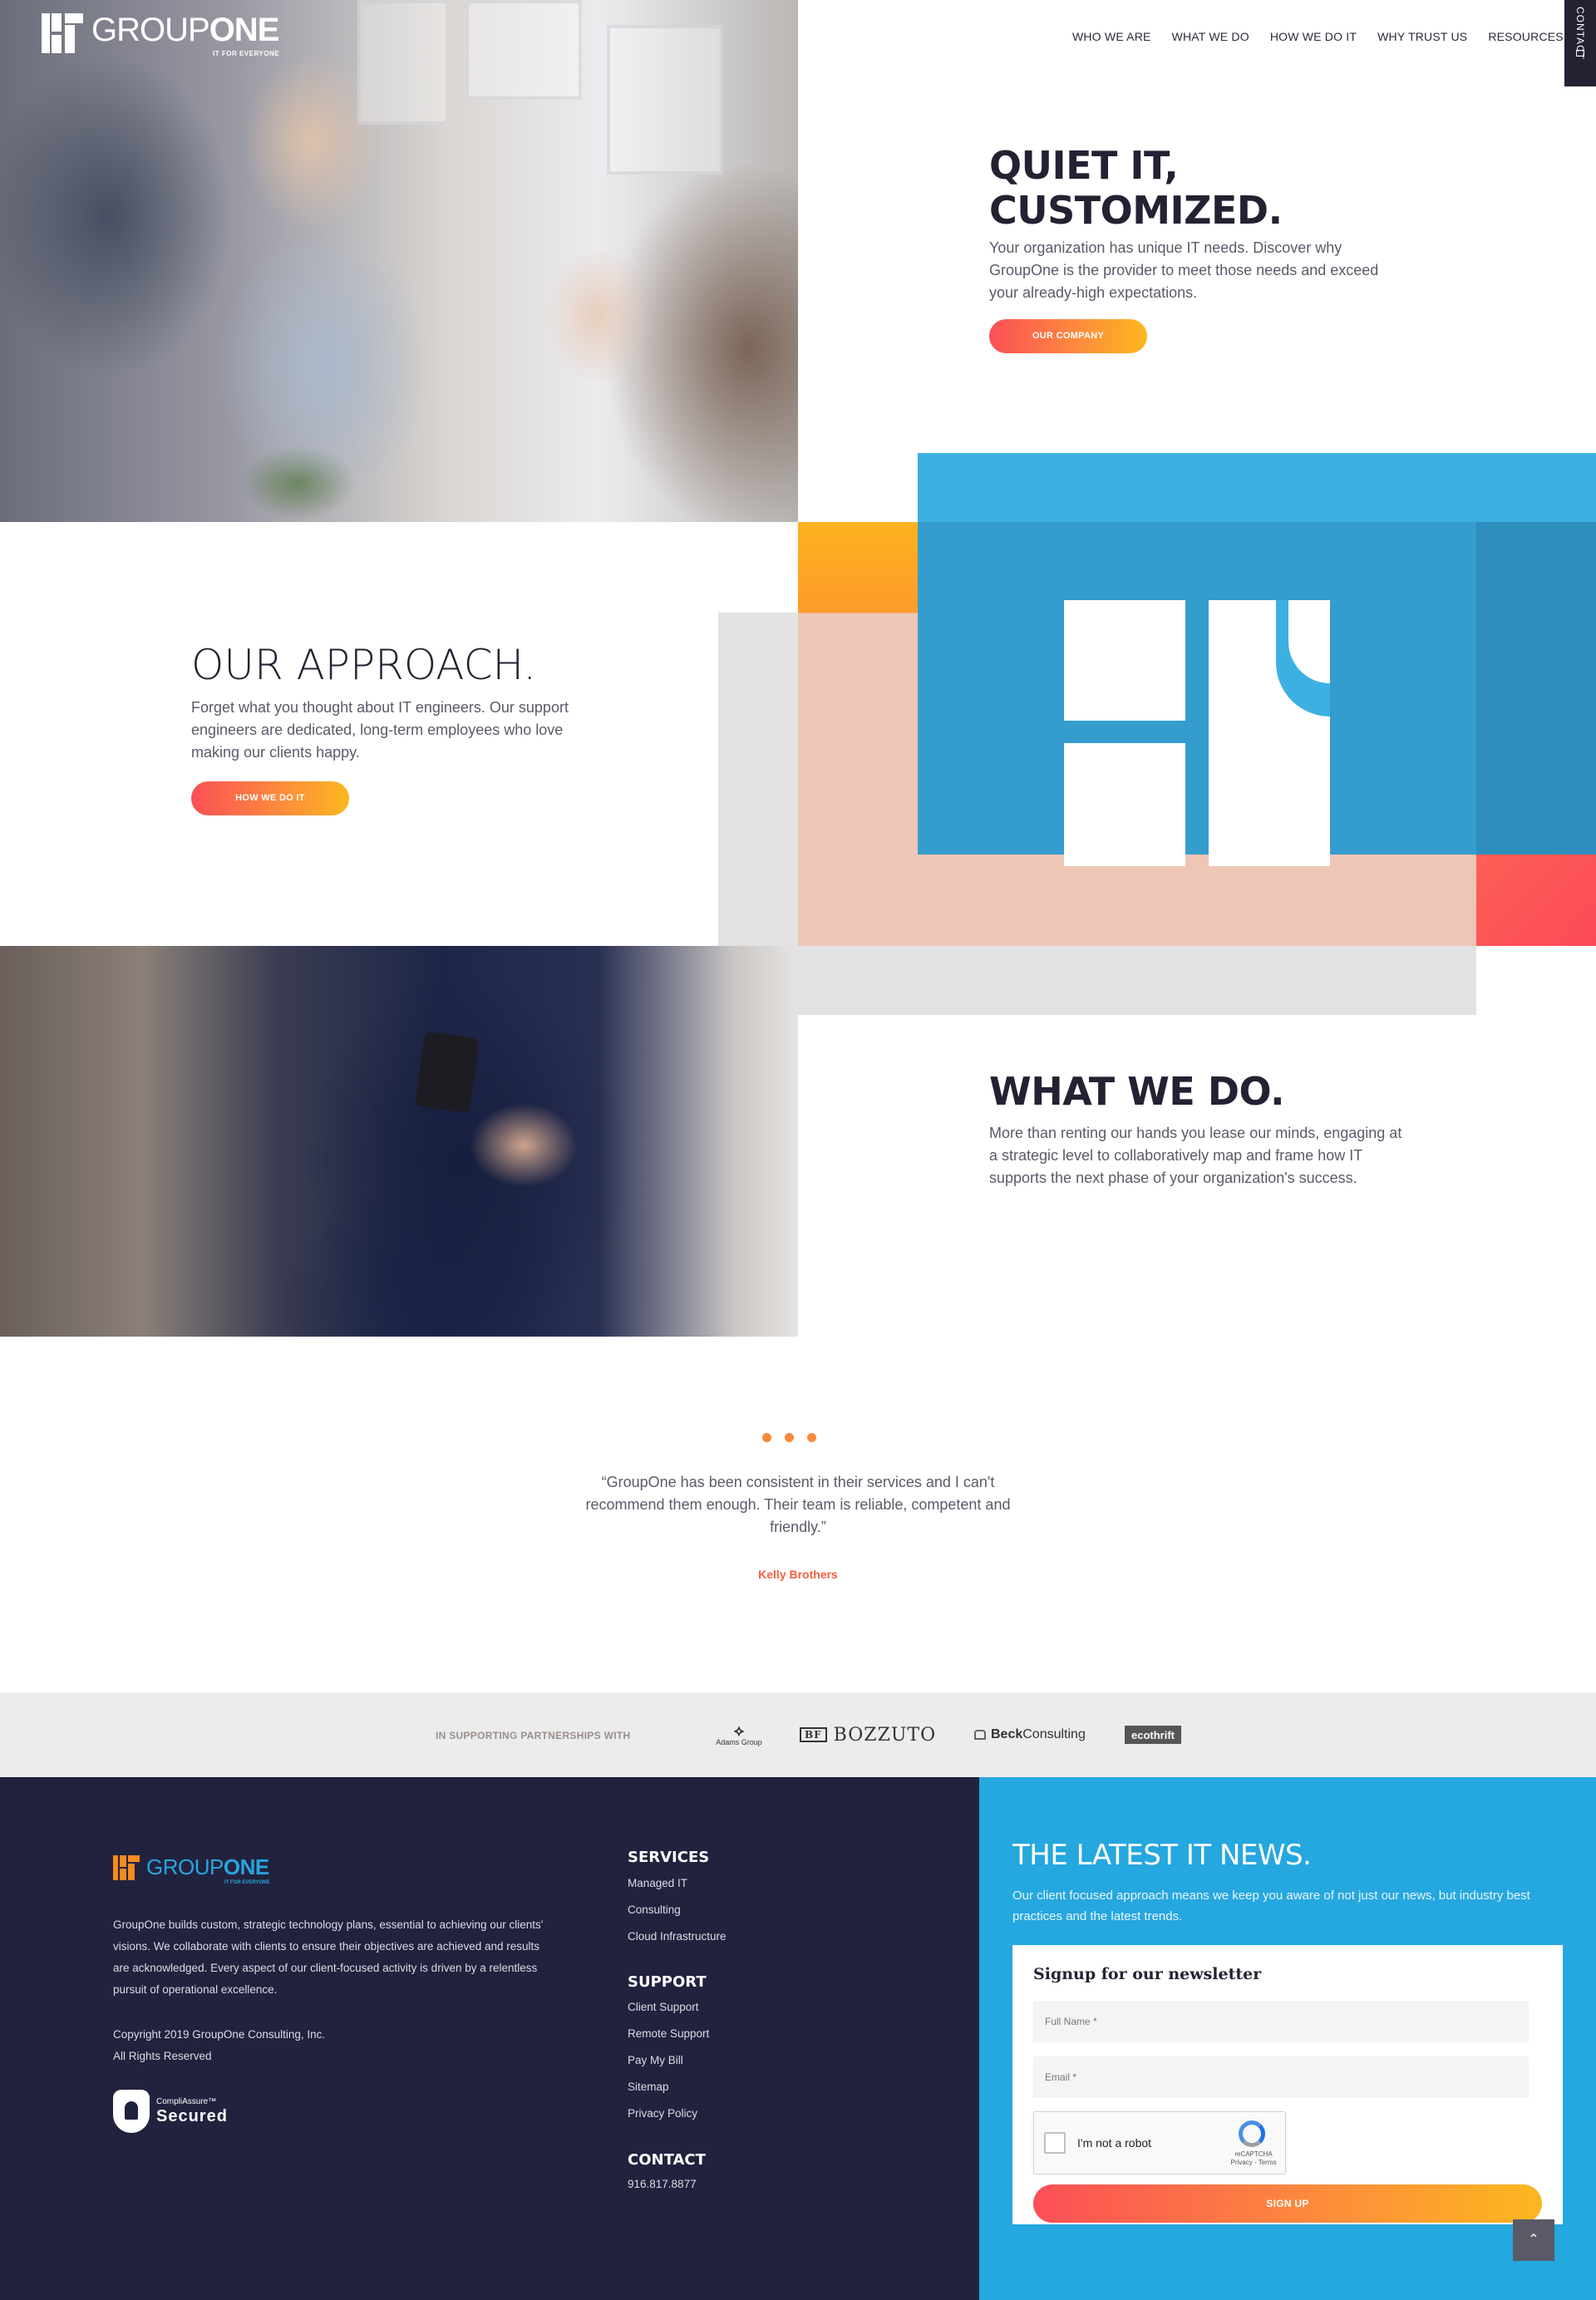 Image resolution: width=1596 pixels, height=2300 pixels. What do you see at coordinates (1111, 36) in the screenshot?
I see `nav-item-who-we-are: WHO WE ARE` at bounding box center [1111, 36].